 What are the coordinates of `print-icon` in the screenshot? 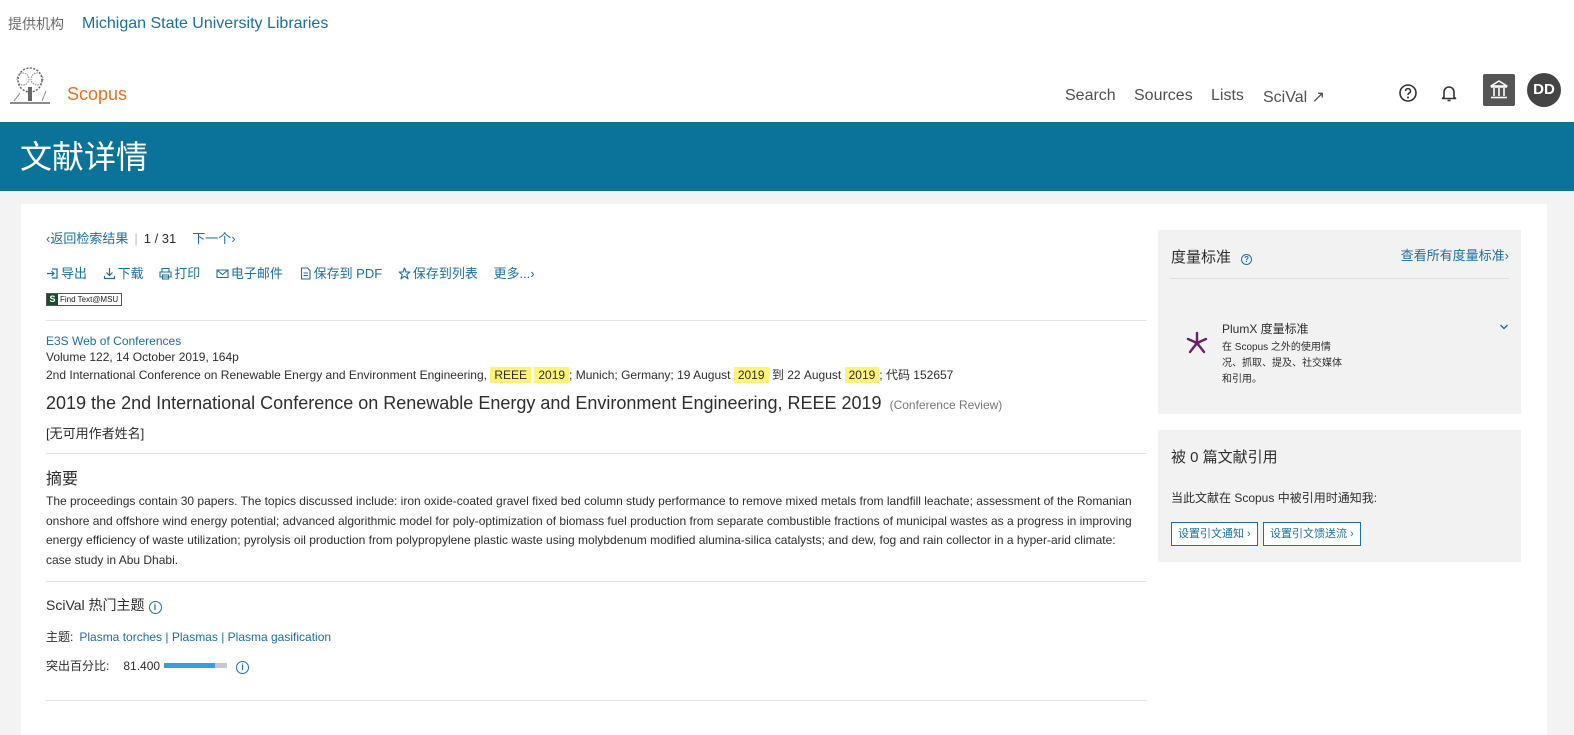 It's located at (165, 273).